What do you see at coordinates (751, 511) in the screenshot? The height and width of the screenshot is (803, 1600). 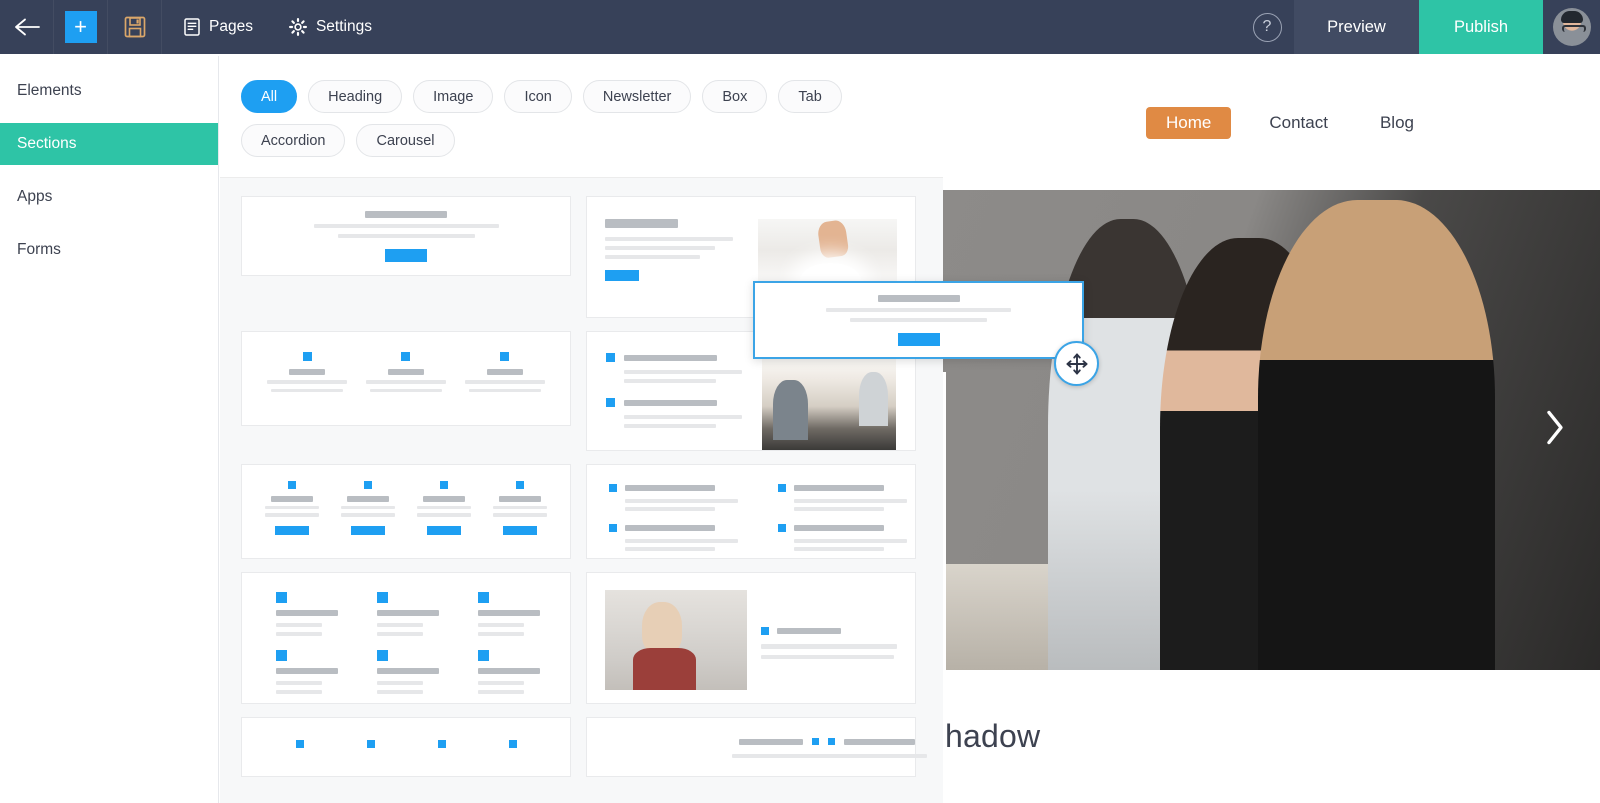 I see `template-card-two-col-bullets` at bounding box center [751, 511].